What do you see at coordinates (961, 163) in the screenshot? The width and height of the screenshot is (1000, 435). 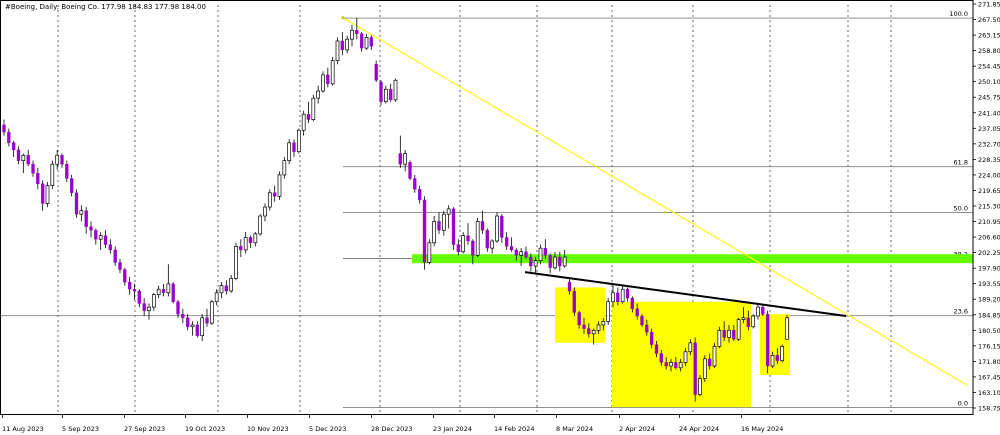 I see `fib-level-label: 61.8` at bounding box center [961, 163].